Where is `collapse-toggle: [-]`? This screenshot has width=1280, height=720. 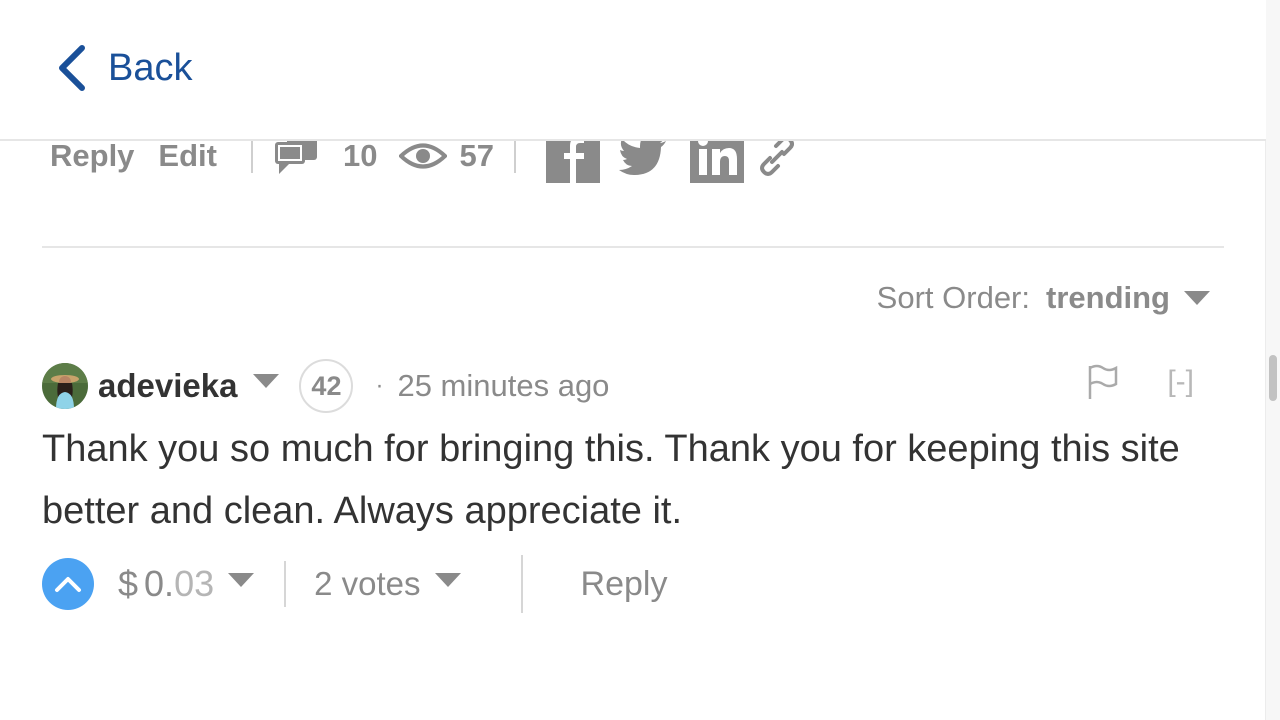 collapse-toggle: [-] is located at coordinates (1180, 382).